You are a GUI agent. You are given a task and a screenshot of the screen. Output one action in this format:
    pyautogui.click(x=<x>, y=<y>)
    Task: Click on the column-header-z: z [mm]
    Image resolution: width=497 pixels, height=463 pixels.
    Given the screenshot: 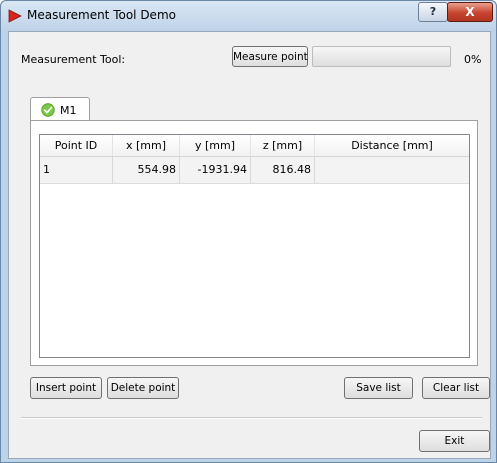 What is the action you would take?
    pyautogui.click(x=283, y=145)
    